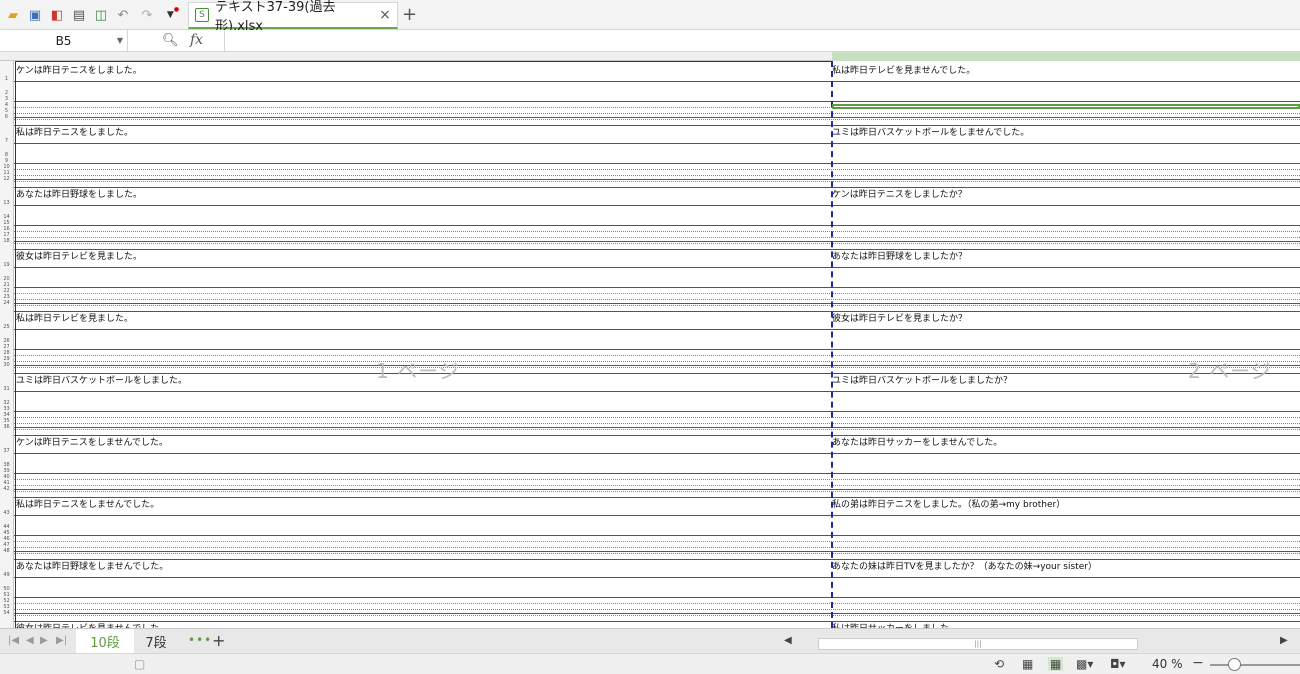  Describe the element at coordinates (6, 427) in the screenshot. I see `row-number: 36` at that location.